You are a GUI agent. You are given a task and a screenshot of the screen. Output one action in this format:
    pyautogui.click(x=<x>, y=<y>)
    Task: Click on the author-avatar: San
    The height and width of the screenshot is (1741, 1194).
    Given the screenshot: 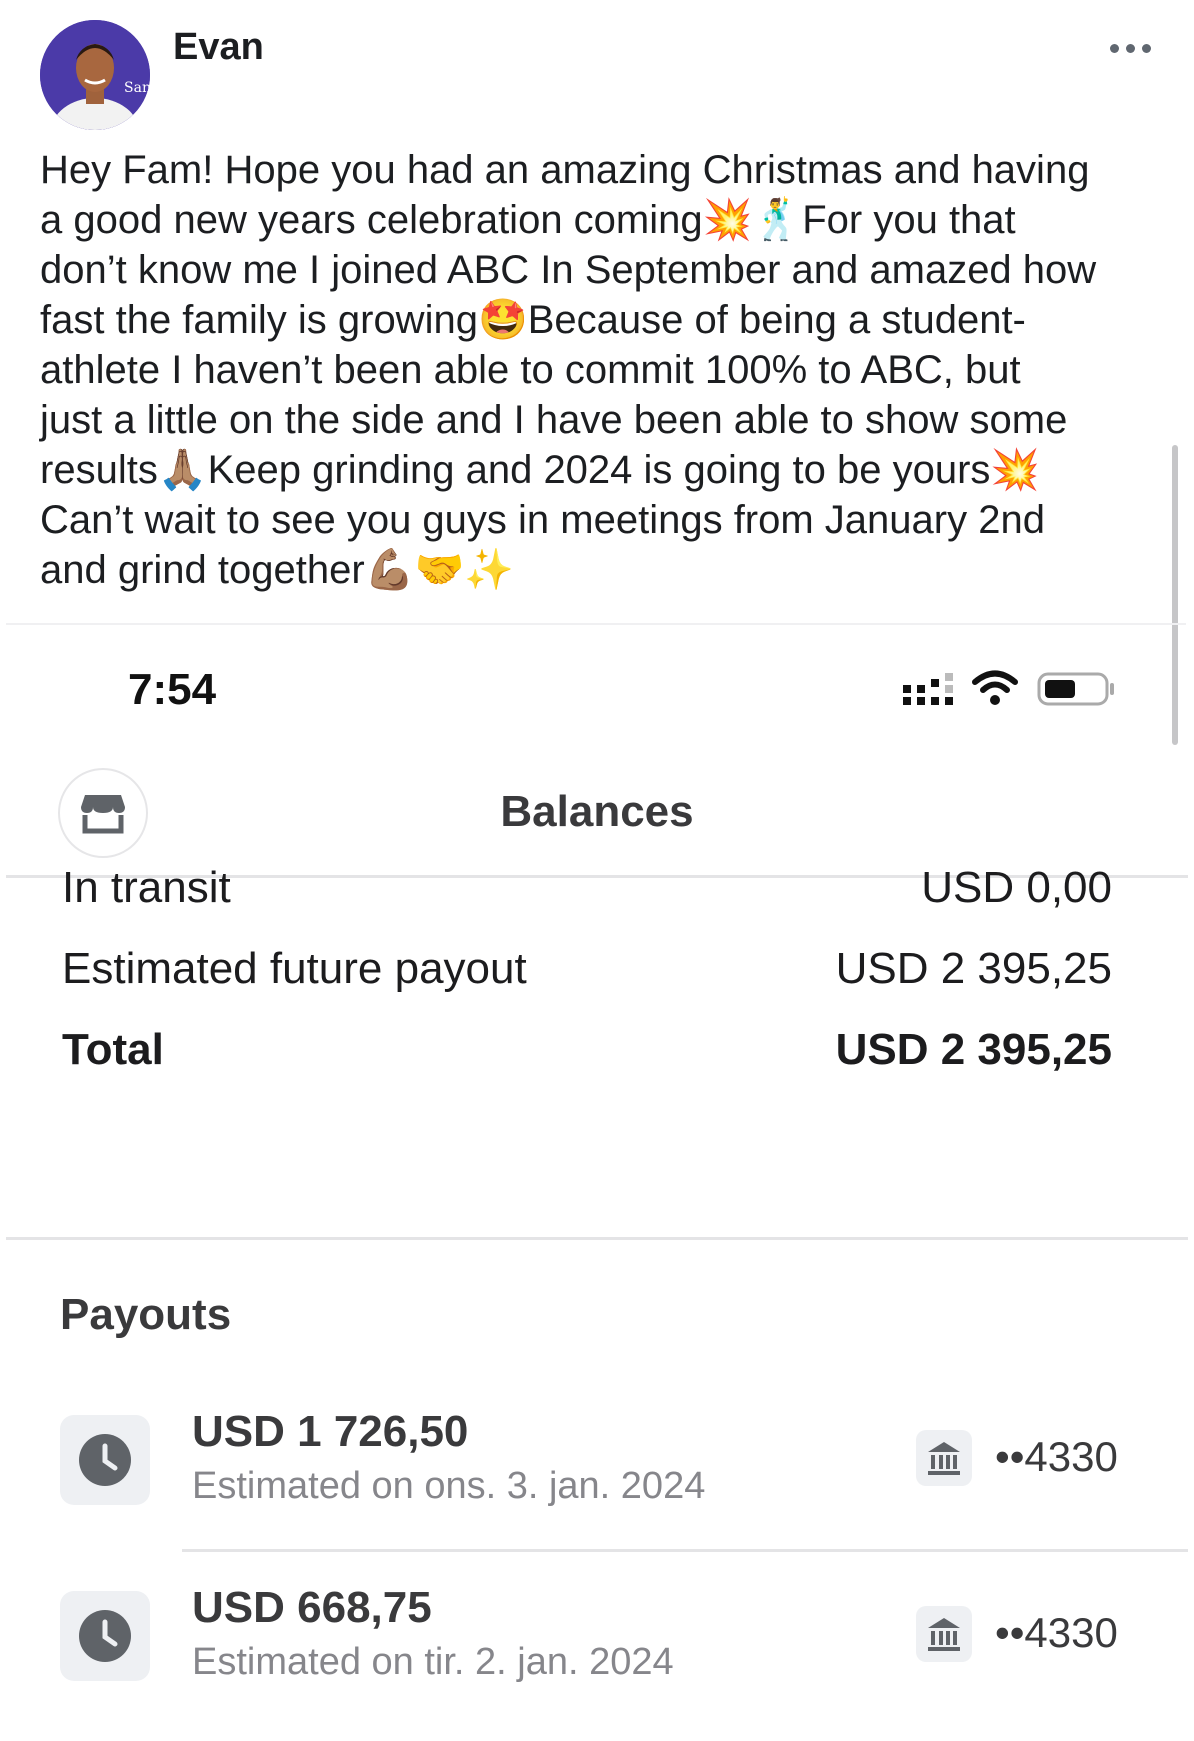 What is the action you would take?
    pyautogui.click(x=95, y=75)
    